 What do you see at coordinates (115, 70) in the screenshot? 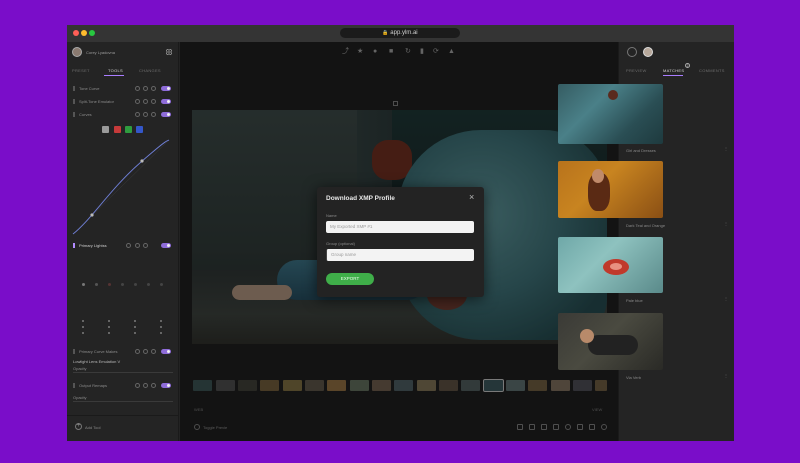
I see `tab-tools: TOOLS` at bounding box center [115, 70].